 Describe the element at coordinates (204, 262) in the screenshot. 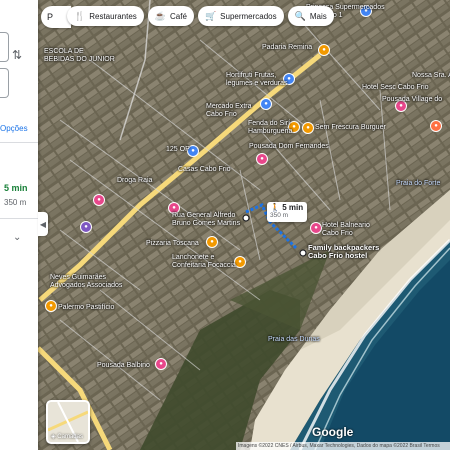

I see `place-label: Lanchonete e Confeitaria Focaccia` at that location.